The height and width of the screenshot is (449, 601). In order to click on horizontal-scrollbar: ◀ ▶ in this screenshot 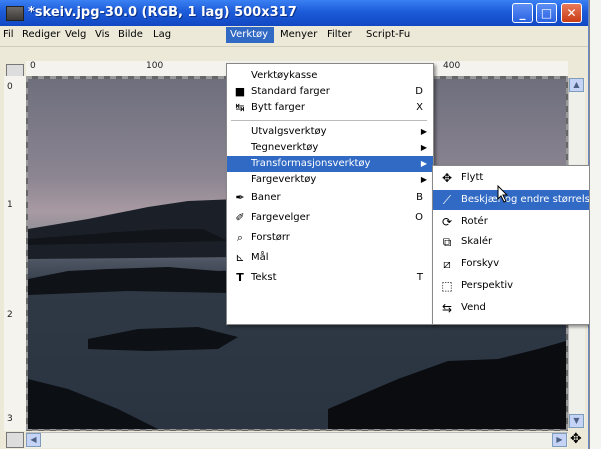, I will do `click(297, 440)`.